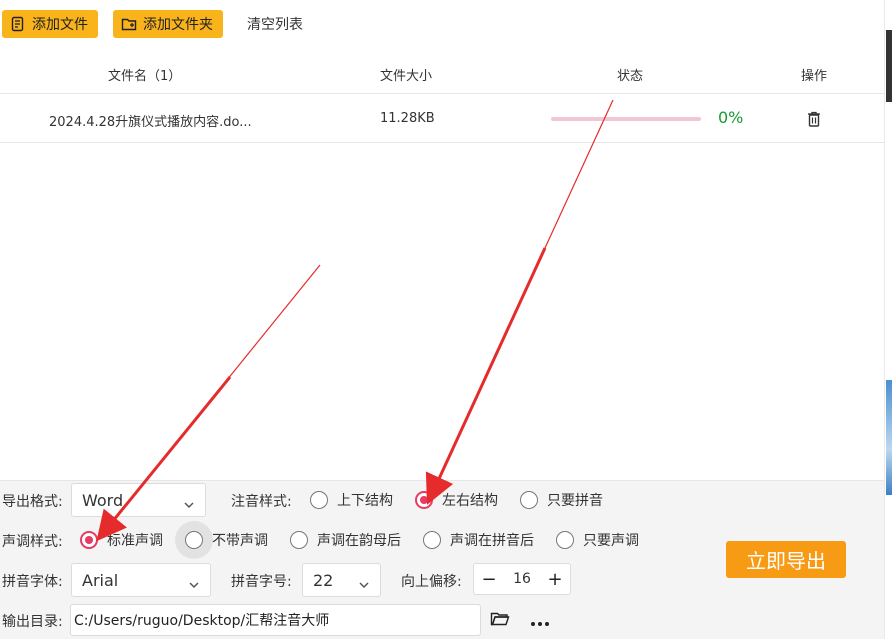  I want to click on radio-label: 左右结构, so click(470, 501).